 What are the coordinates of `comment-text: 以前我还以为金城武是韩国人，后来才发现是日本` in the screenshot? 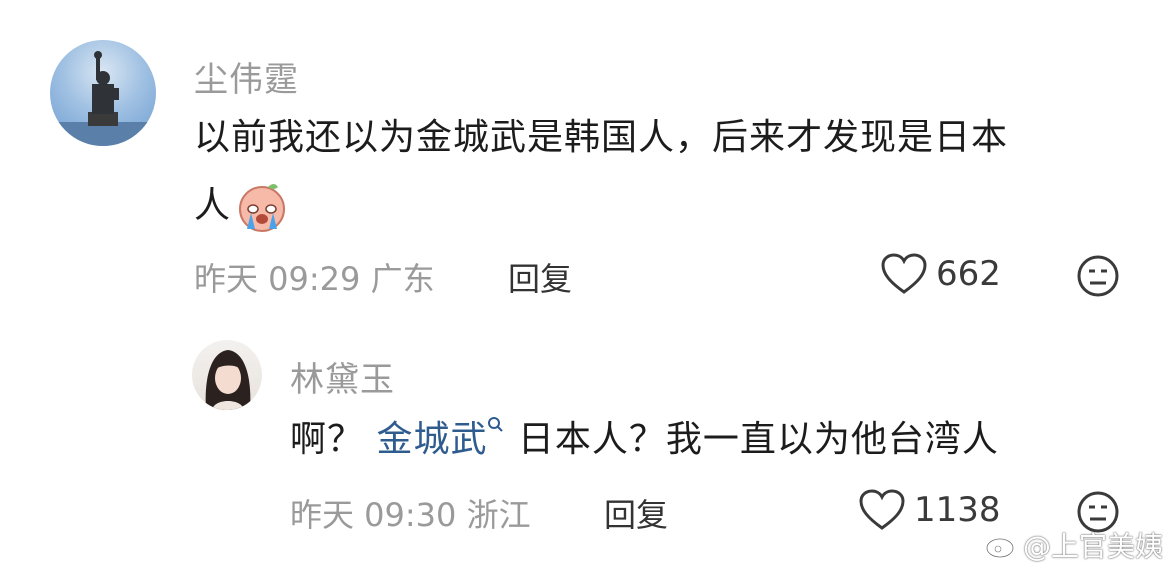 It's located at (601, 138).